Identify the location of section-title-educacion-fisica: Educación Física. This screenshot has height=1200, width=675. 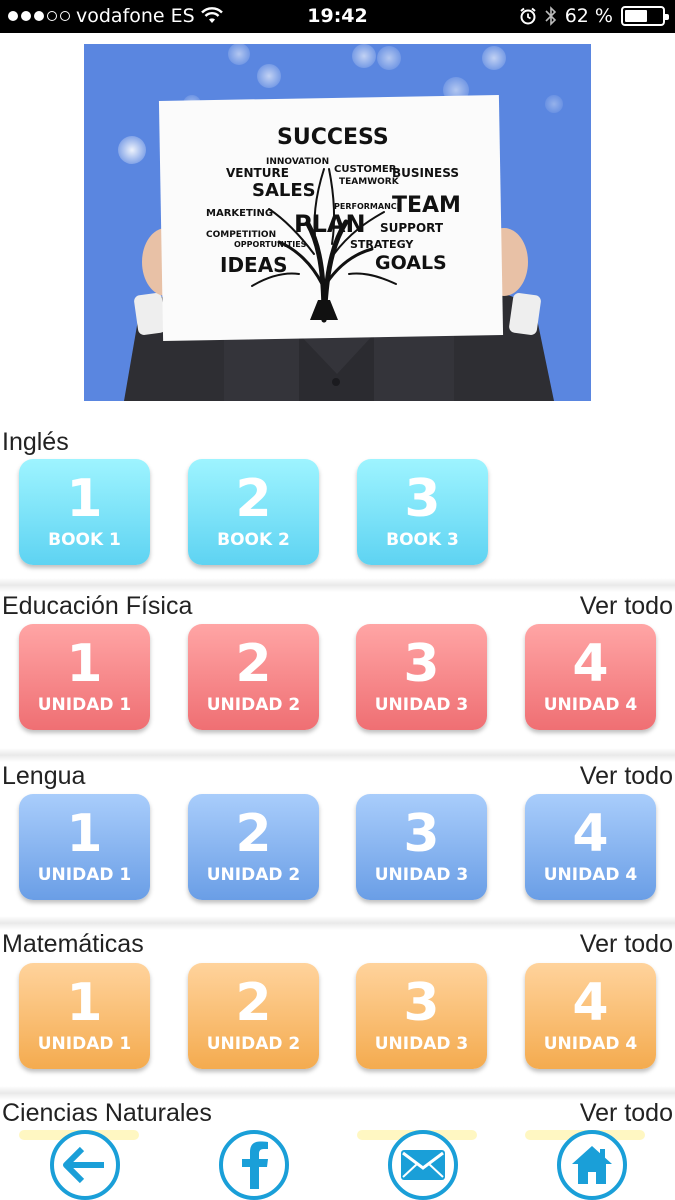
(97, 606).